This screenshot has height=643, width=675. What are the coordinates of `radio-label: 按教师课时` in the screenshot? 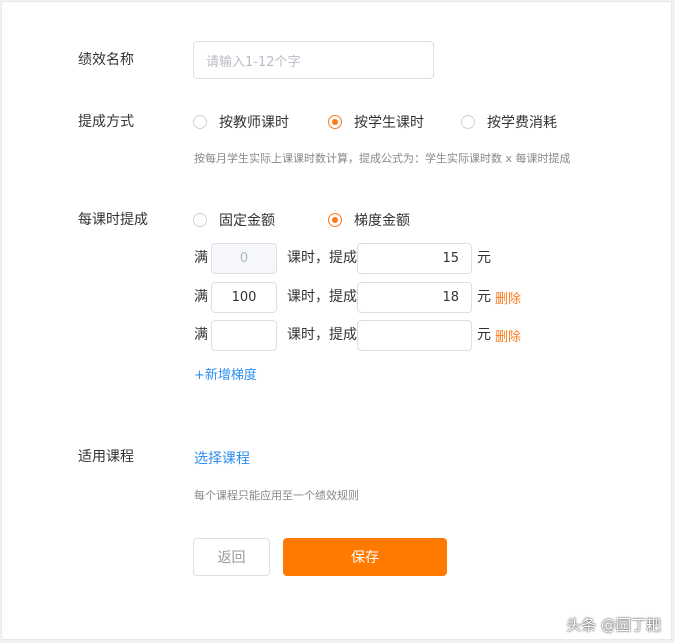 It's located at (254, 123).